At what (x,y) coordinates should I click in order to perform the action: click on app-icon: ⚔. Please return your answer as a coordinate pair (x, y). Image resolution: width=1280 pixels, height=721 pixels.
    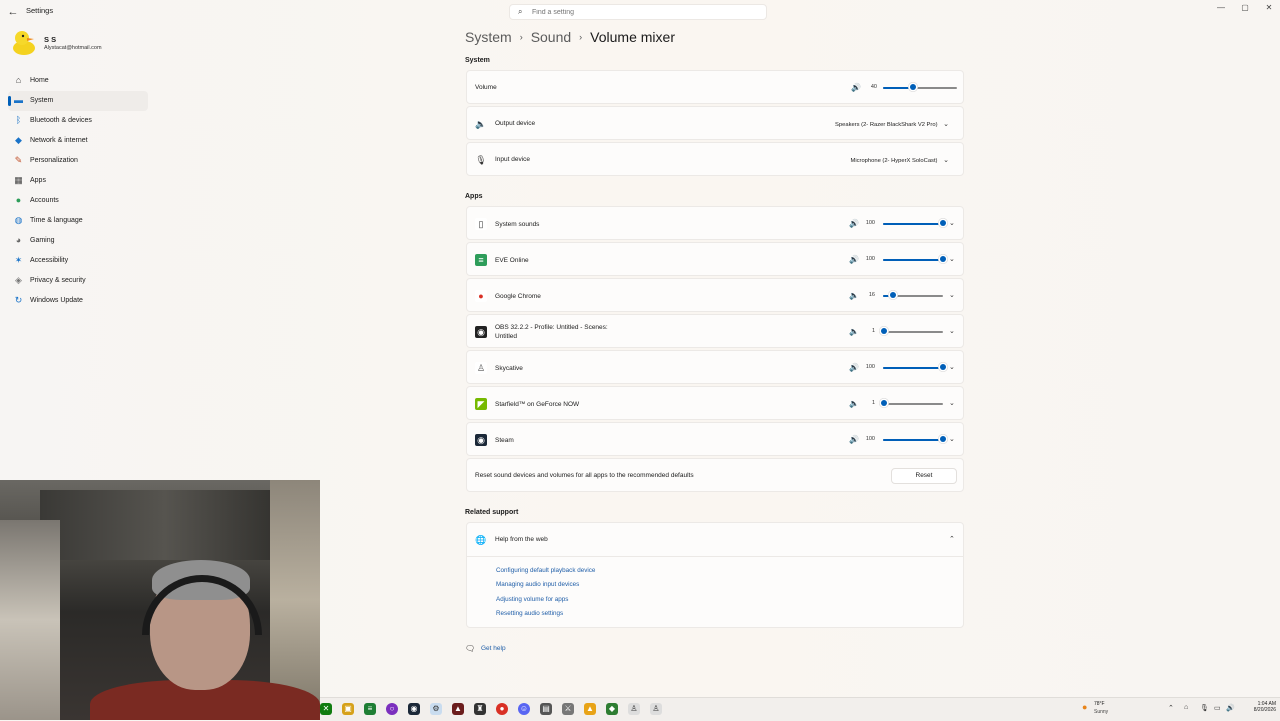
    Looking at the image, I should click on (568, 709).